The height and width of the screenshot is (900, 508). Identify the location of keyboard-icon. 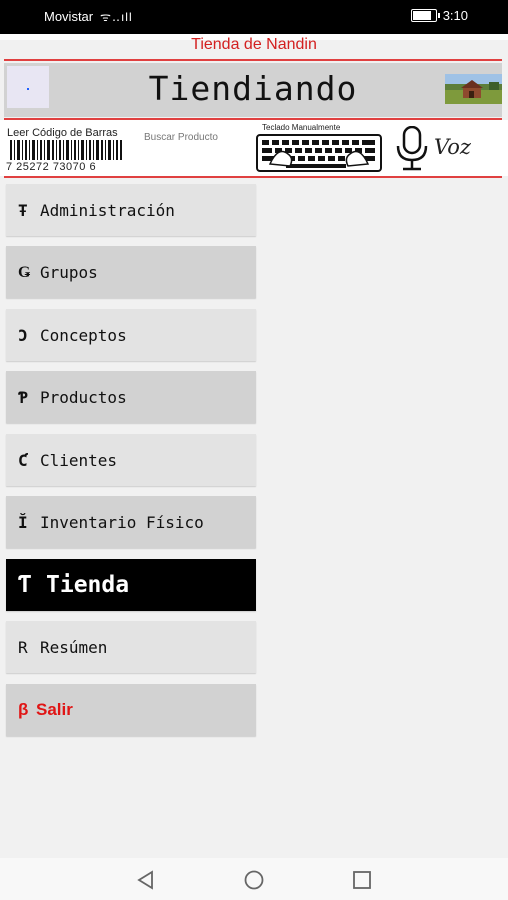
(319, 153).